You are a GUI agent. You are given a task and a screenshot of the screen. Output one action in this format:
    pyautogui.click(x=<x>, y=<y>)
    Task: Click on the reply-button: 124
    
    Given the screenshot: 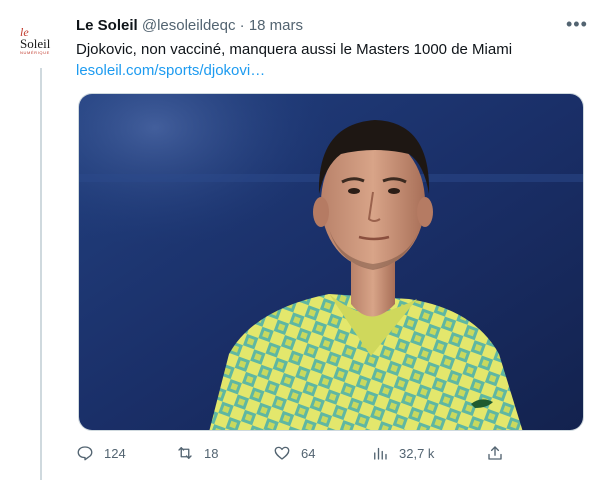 What is the action you would take?
    pyautogui.click(x=101, y=453)
    